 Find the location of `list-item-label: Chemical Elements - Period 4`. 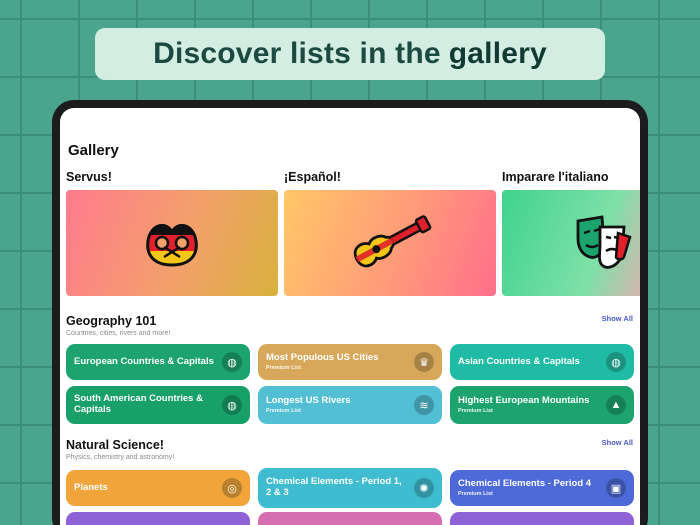

list-item-label: Chemical Elements - Period 4 is located at coordinates (525, 484).